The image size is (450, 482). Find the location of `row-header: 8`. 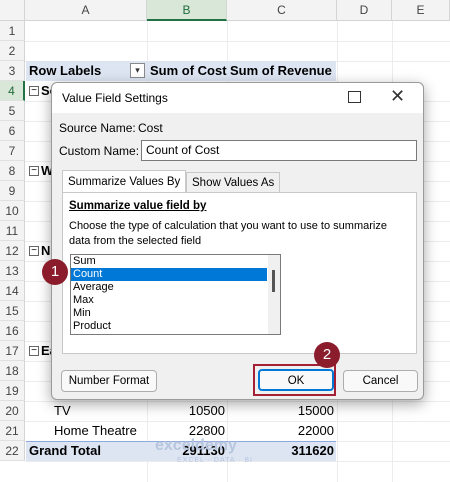

row-header: 8 is located at coordinates (12, 171).